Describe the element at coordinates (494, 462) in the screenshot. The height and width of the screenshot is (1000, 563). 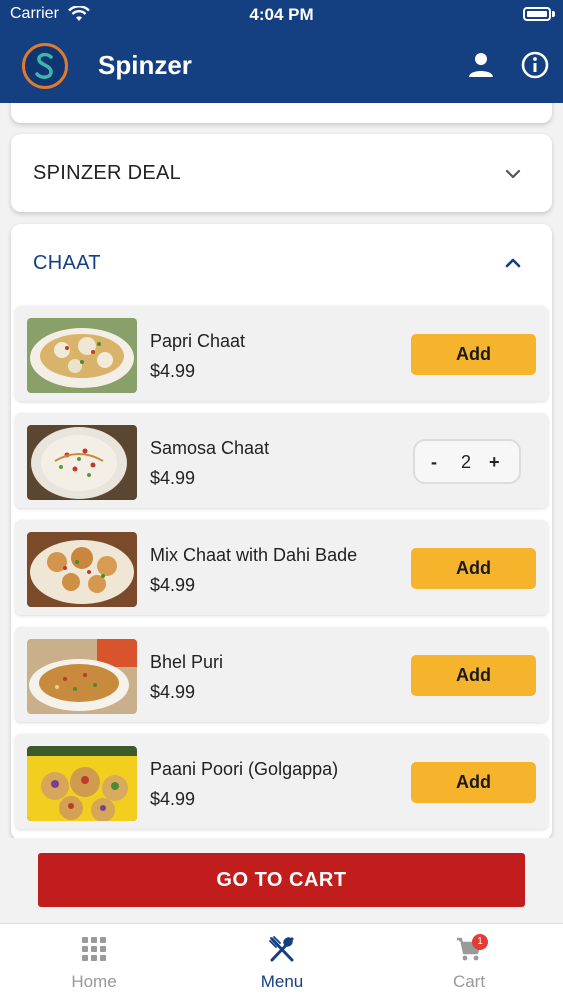
I see `increase-quantity-button: +` at that location.